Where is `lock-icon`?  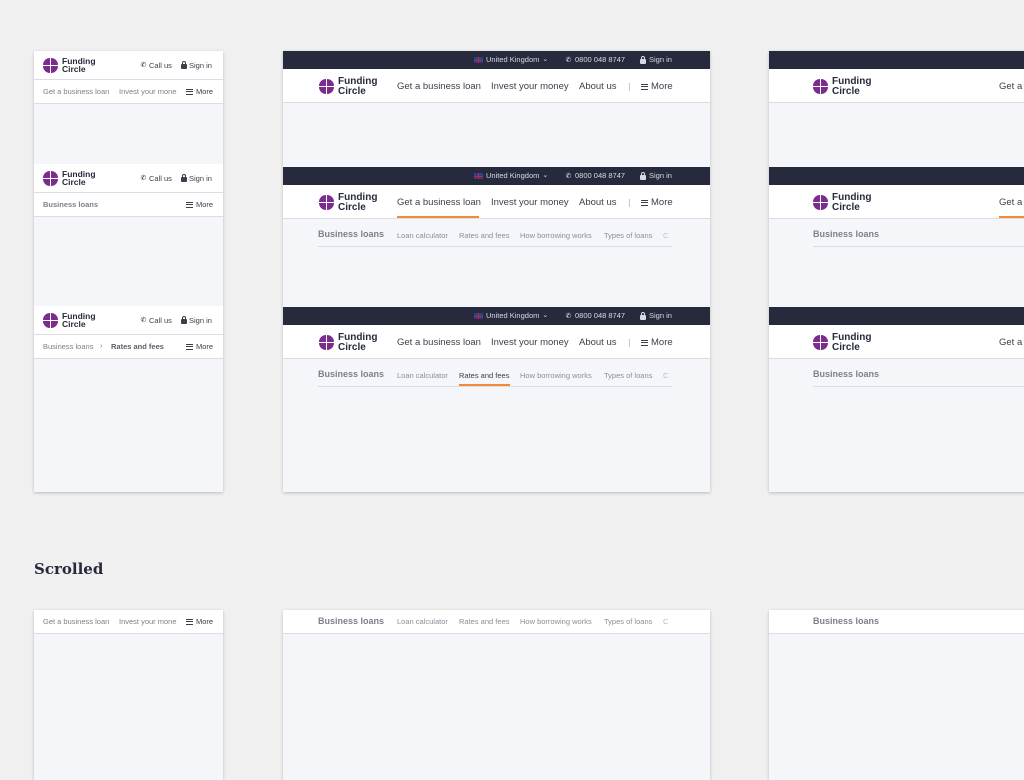 lock-icon is located at coordinates (184, 320).